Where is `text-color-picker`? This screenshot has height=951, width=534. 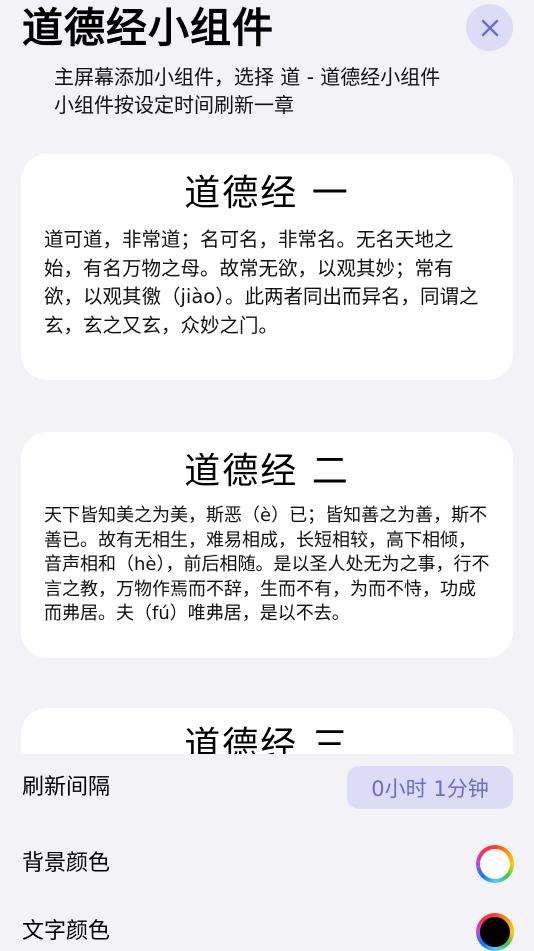
text-color-picker is located at coordinates (495, 932).